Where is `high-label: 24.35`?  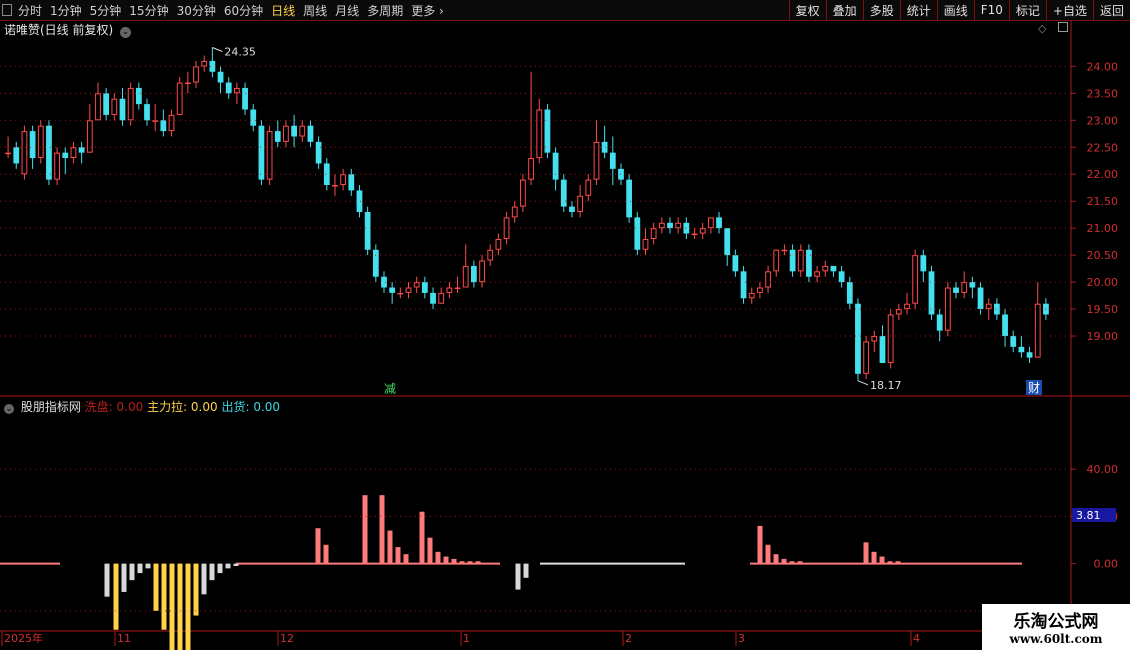 high-label: 24.35 is located at coordinates (240, 51).